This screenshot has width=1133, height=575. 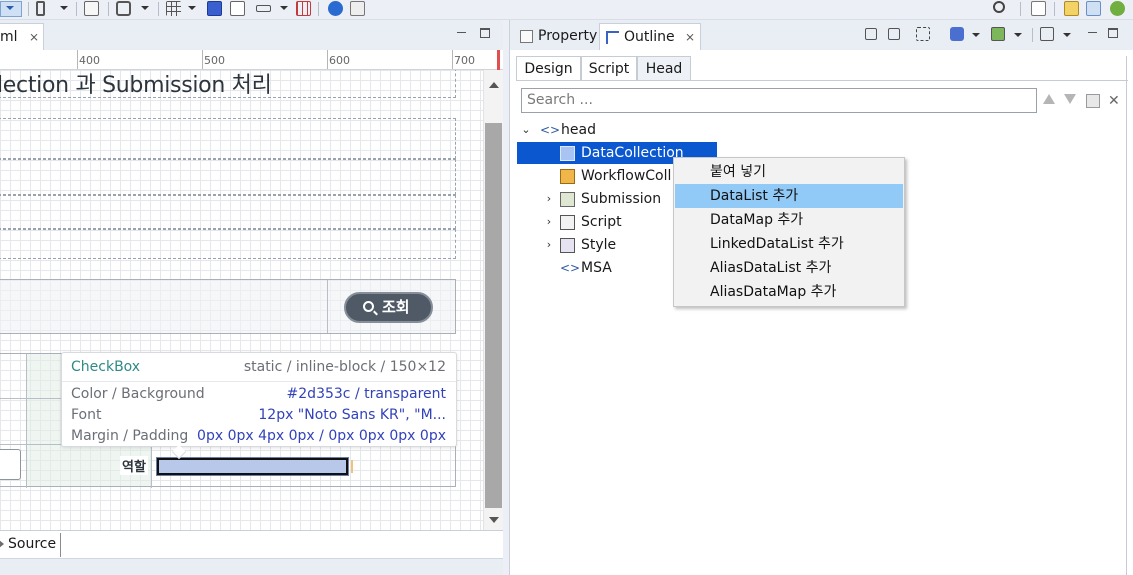 I want to click on tooltip-row-label: Font, so click(x=86, y=415).